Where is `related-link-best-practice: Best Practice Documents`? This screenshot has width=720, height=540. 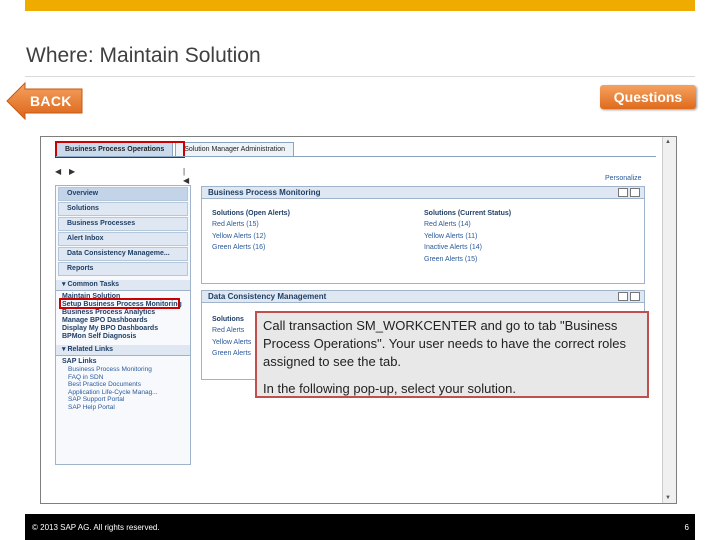
related-link-best-practice: Best Practice Documents is located at coordinates (126, 385).